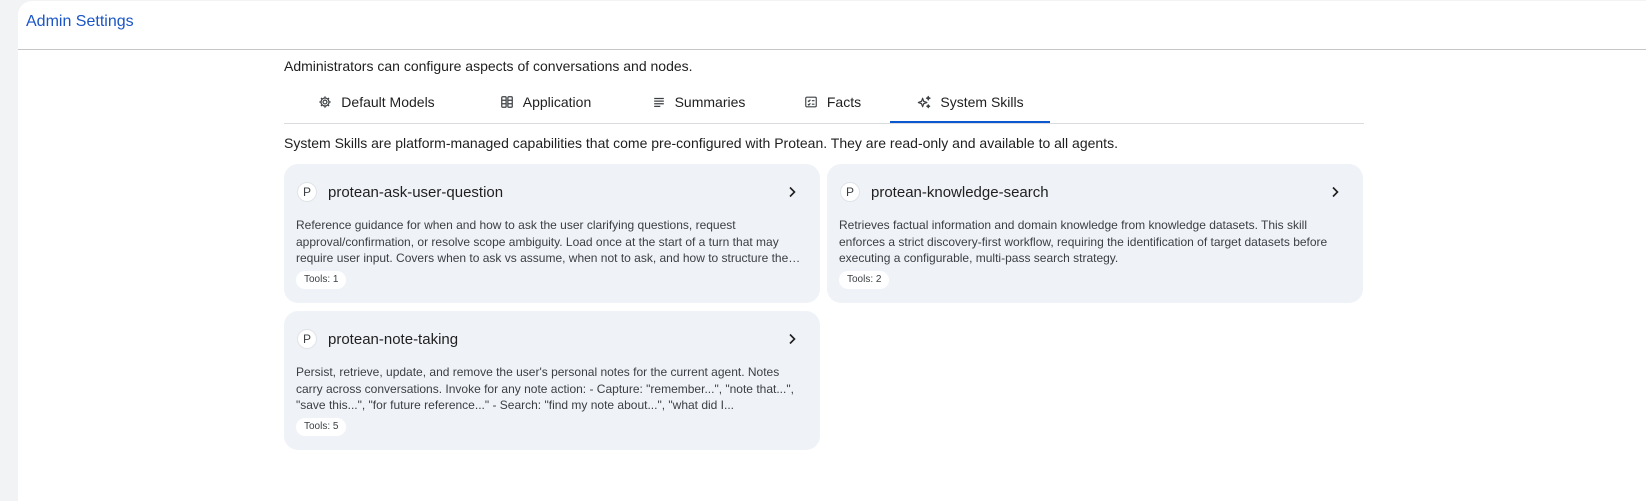 This screenshot has height=501, width=1646. What do you see at coordinates (388, 102) in the screenshot?
I see `tab-label: Default Models` at bounding box center [388, 102].